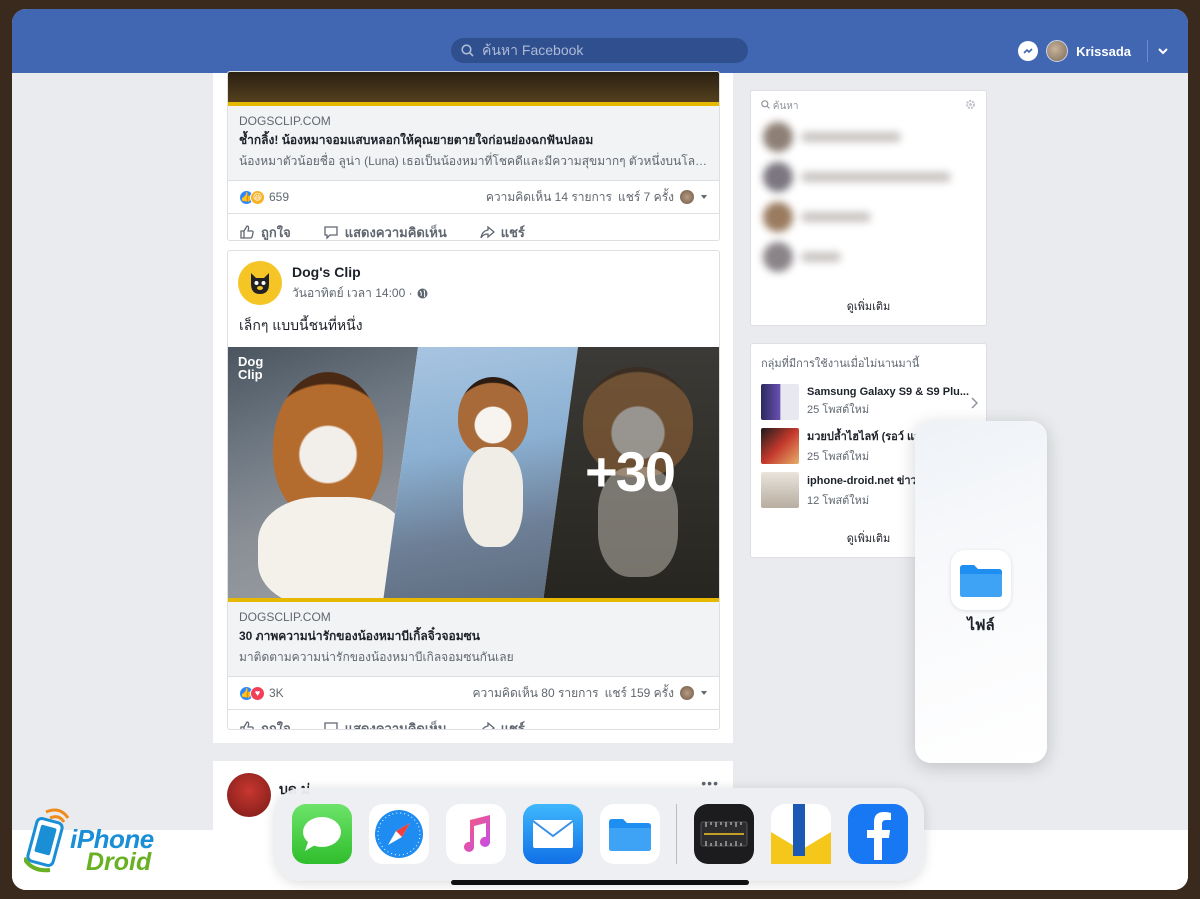  I want to click on haha-reaction-icon: 😆, so click(257, 197).